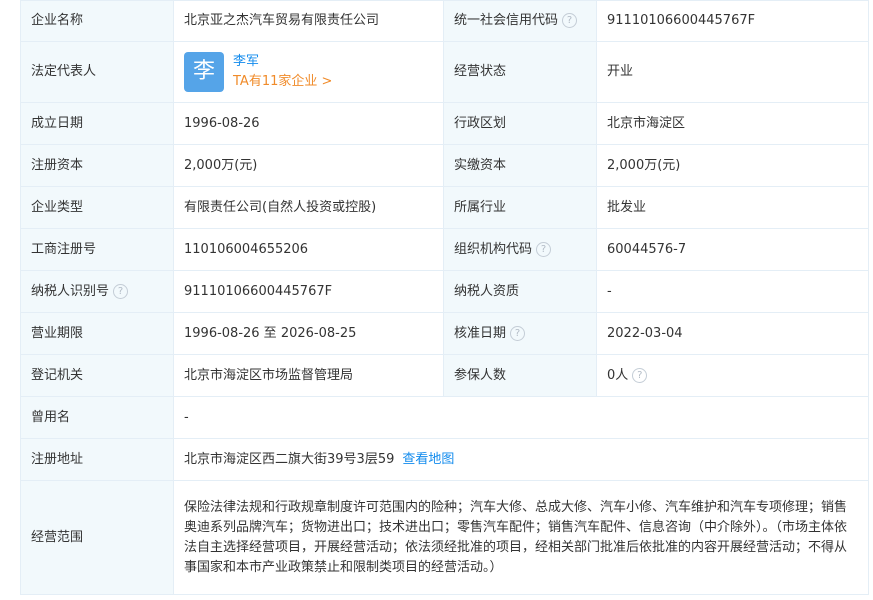  What do you see at coordinates (732, 291) in the screenshot?
I see `taxpayer-qualification-value: -` at bounding box center [732, 291].